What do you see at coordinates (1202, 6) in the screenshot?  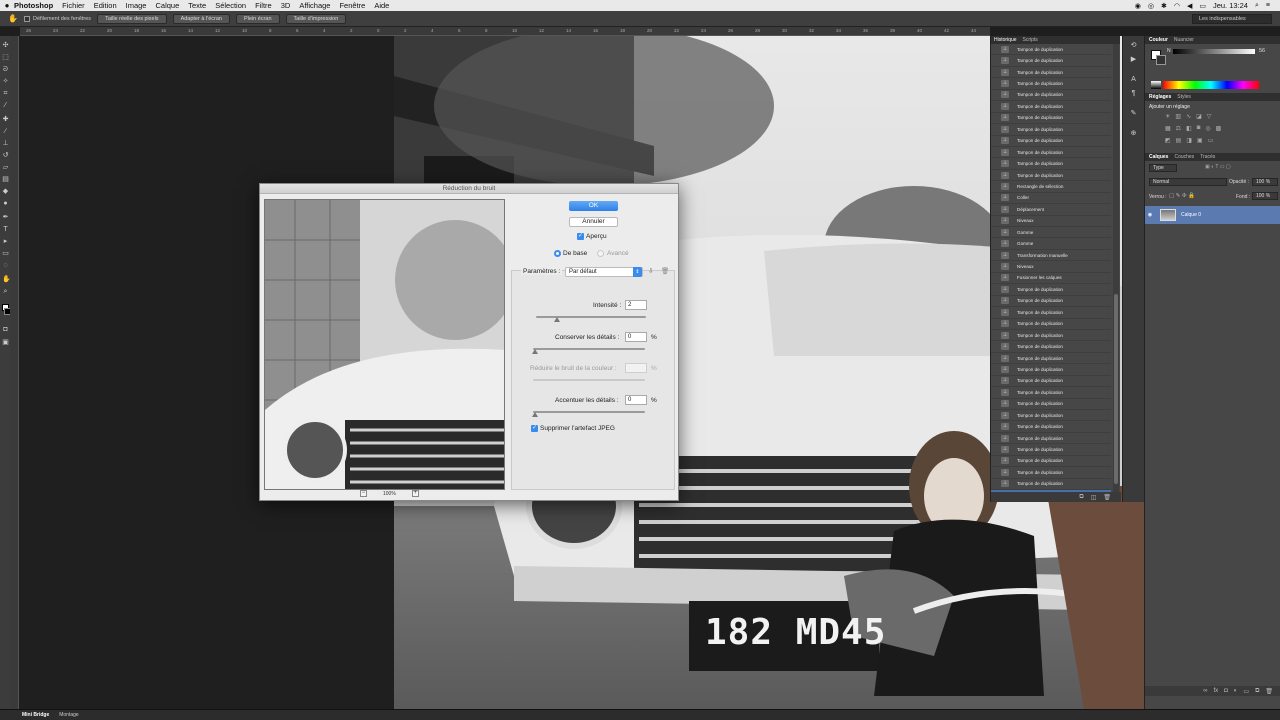 I see `battery-icon: ▭` at bounding box center [1202, 6].